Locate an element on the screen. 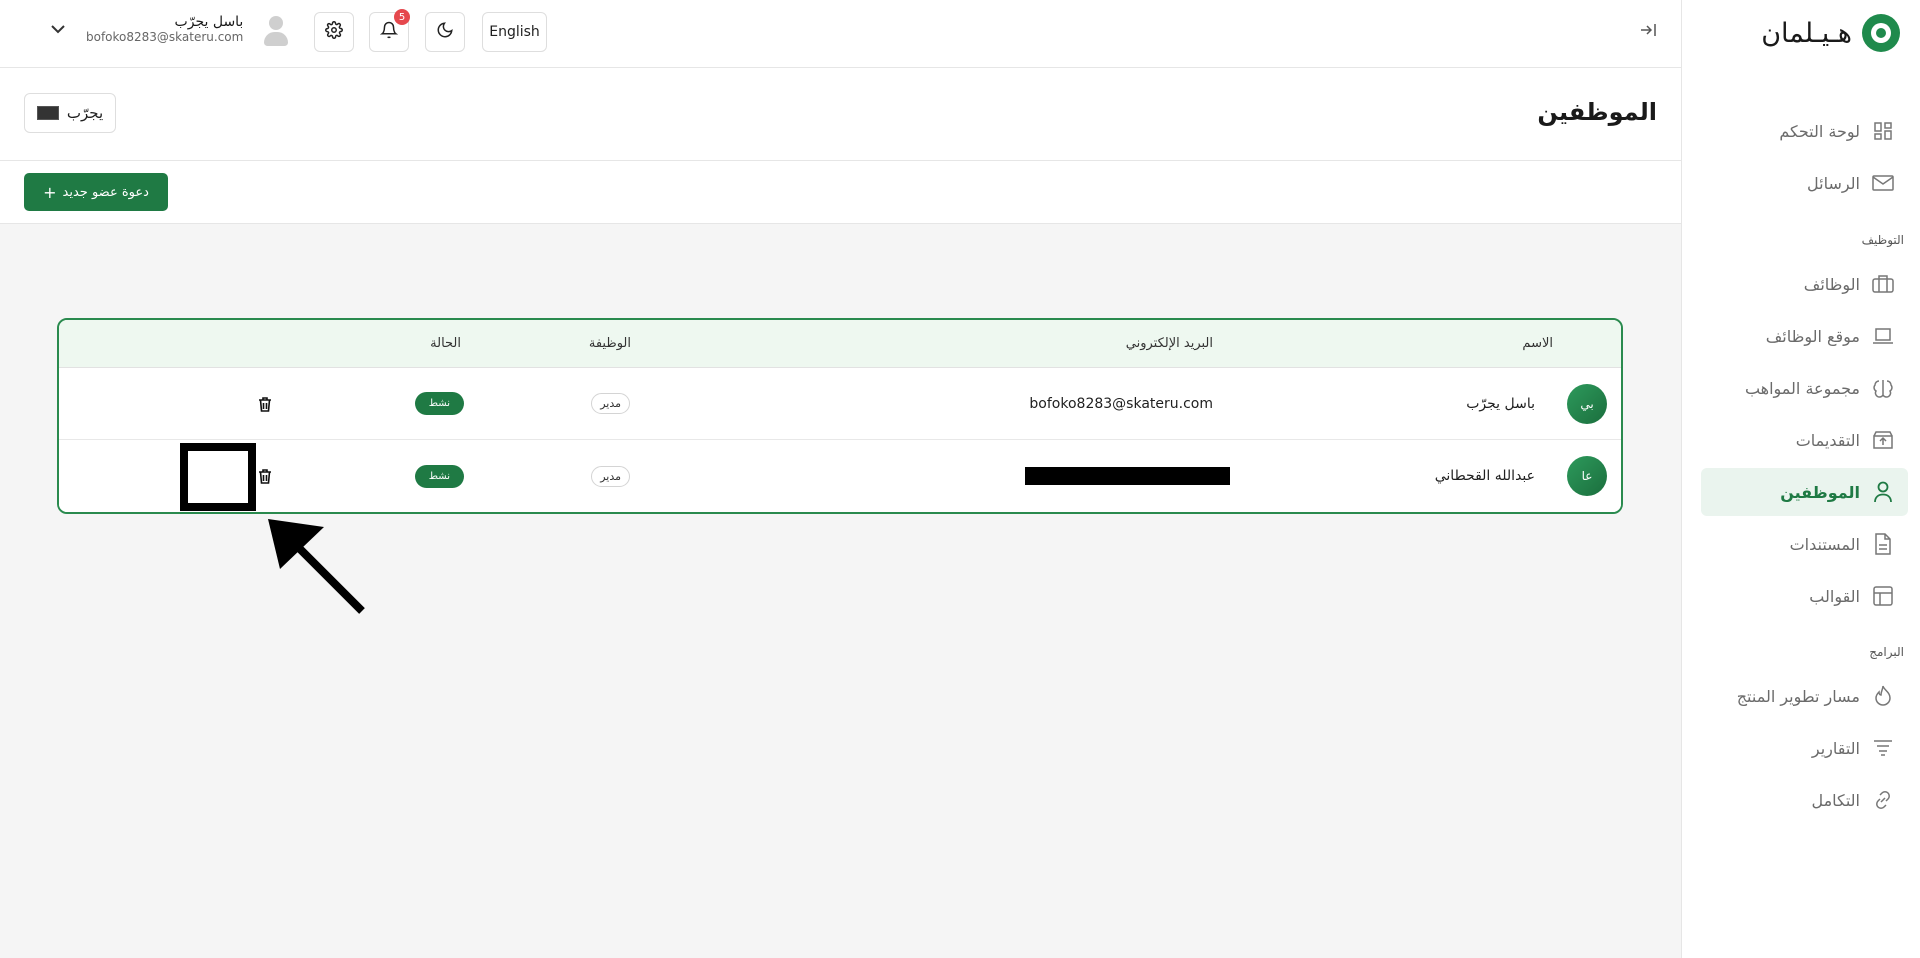  sidebar-item-label: التقارير is located at coordinates (1835, 748).